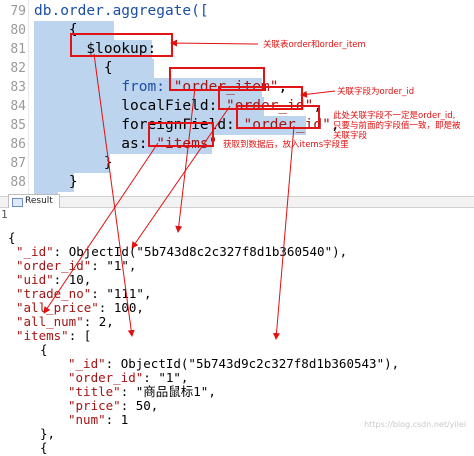 This screenshot has height=456, width=474. I want to click on items-annotation: 获取到数据后，放入items字段里, so click(286, 145).